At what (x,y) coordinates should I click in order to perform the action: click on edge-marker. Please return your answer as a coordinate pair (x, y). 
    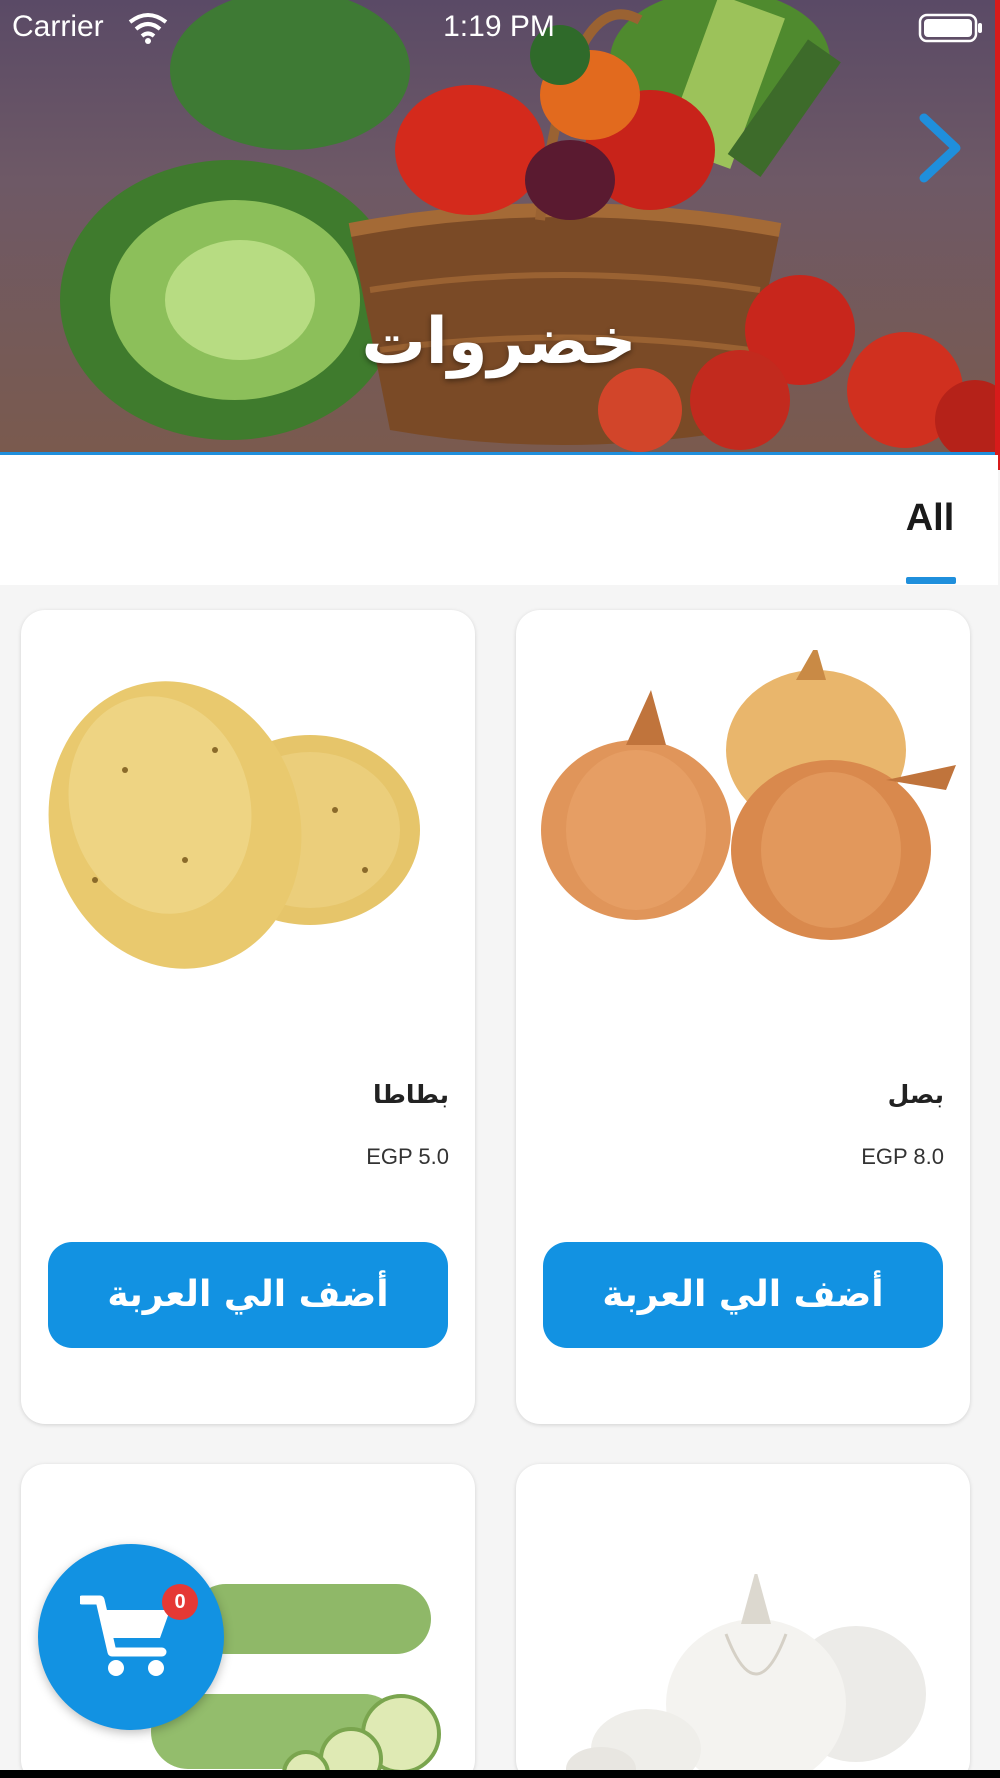
    Looking at the image, I should click on (997, 235).